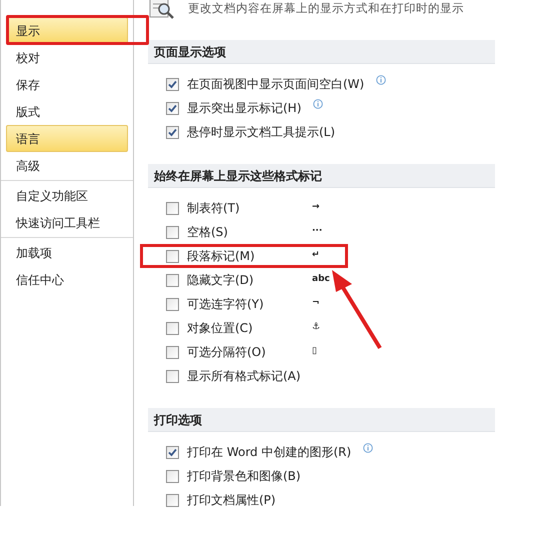 The image size is (559, 536). What do you see at coordinates (321, 279) in the screenshot?
I see `format-mark-symbol: abc` at bounding box center [321, 279].